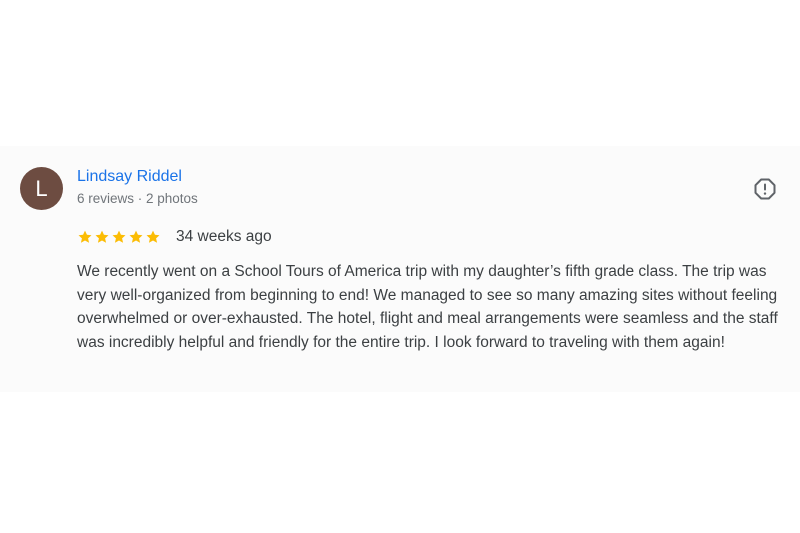 This screenshot has height=533, width=800. Describe the element at coordinates (41, 188) in the screenshot. I see `avatar: L` at that location.